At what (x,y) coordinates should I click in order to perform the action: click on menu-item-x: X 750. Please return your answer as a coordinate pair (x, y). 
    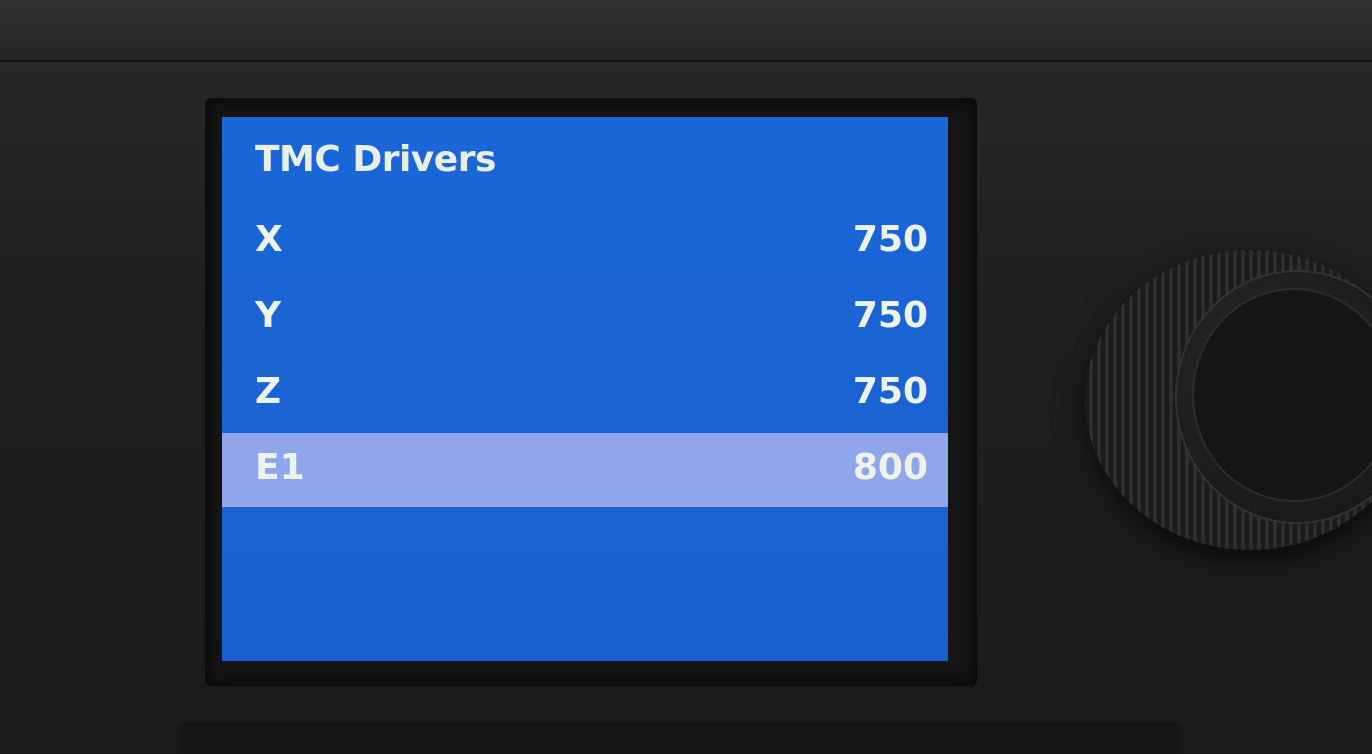
    Looking at the image, I should click on (585, 242).